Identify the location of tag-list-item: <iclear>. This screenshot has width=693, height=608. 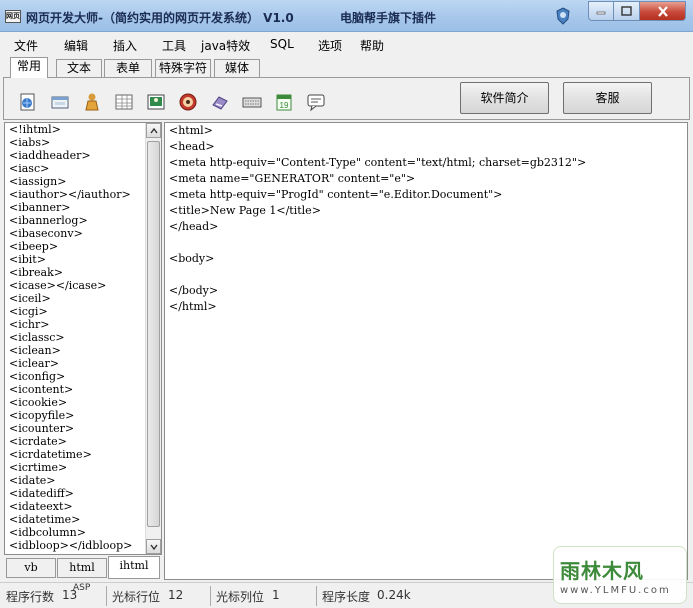
(83, 363).